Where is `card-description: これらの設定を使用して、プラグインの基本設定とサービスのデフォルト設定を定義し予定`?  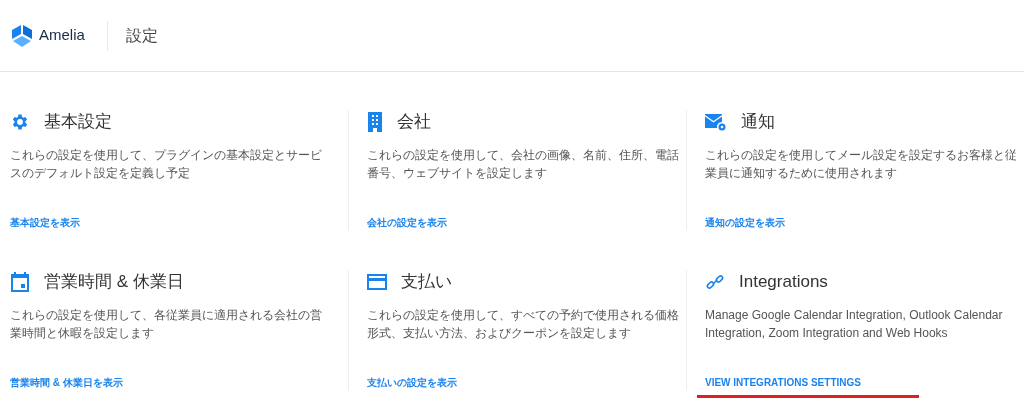
card-description: これらの設定を使用して、プラグインの基本設定とサービスのデフォルト設定を定義し予定 is located at coordinates (166, 164).